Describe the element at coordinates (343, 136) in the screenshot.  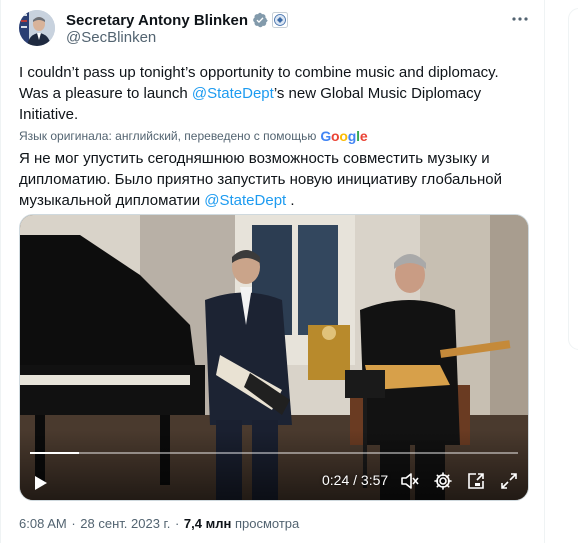
I see `google-logo: Google` at that location.